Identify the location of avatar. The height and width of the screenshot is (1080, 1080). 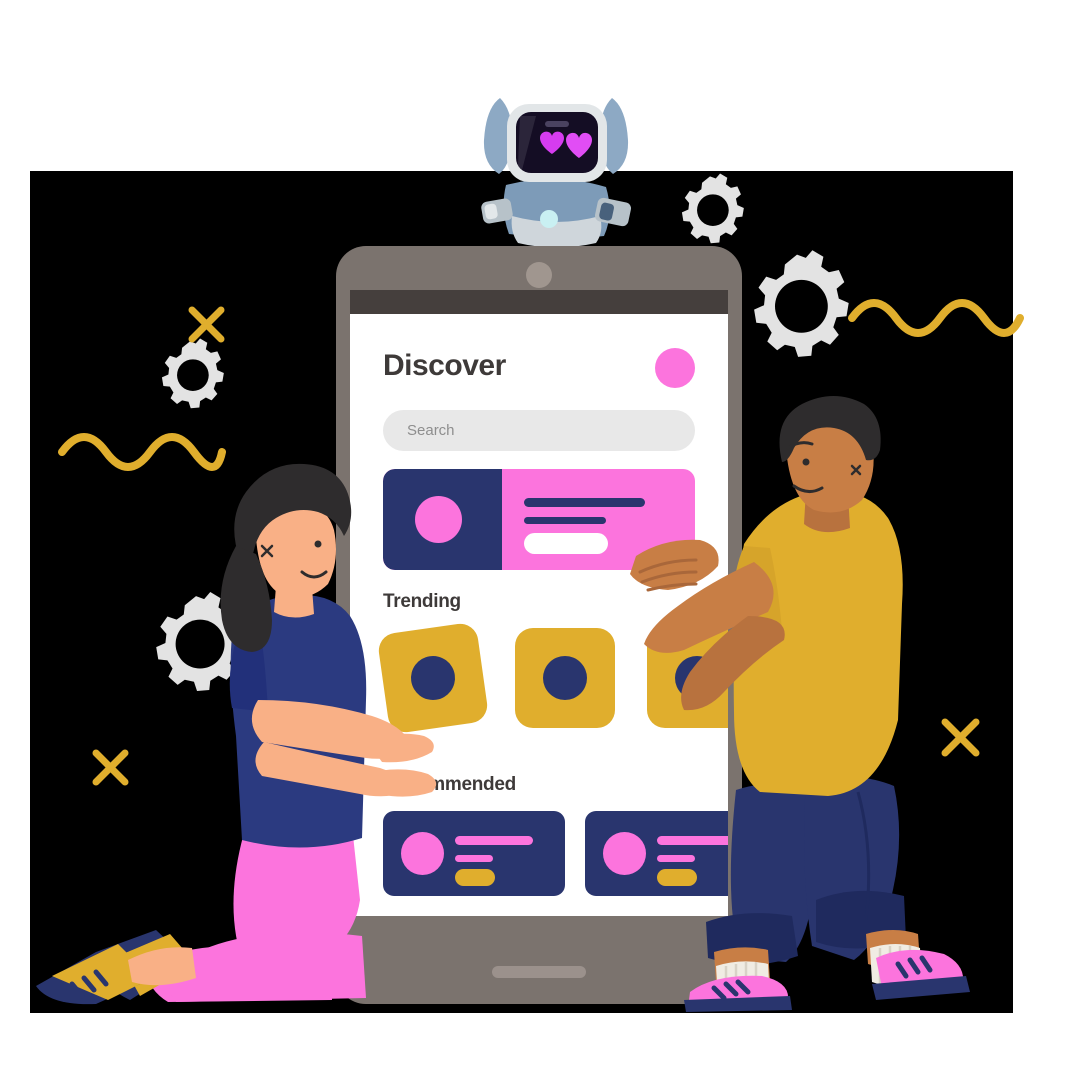
(675, 368).